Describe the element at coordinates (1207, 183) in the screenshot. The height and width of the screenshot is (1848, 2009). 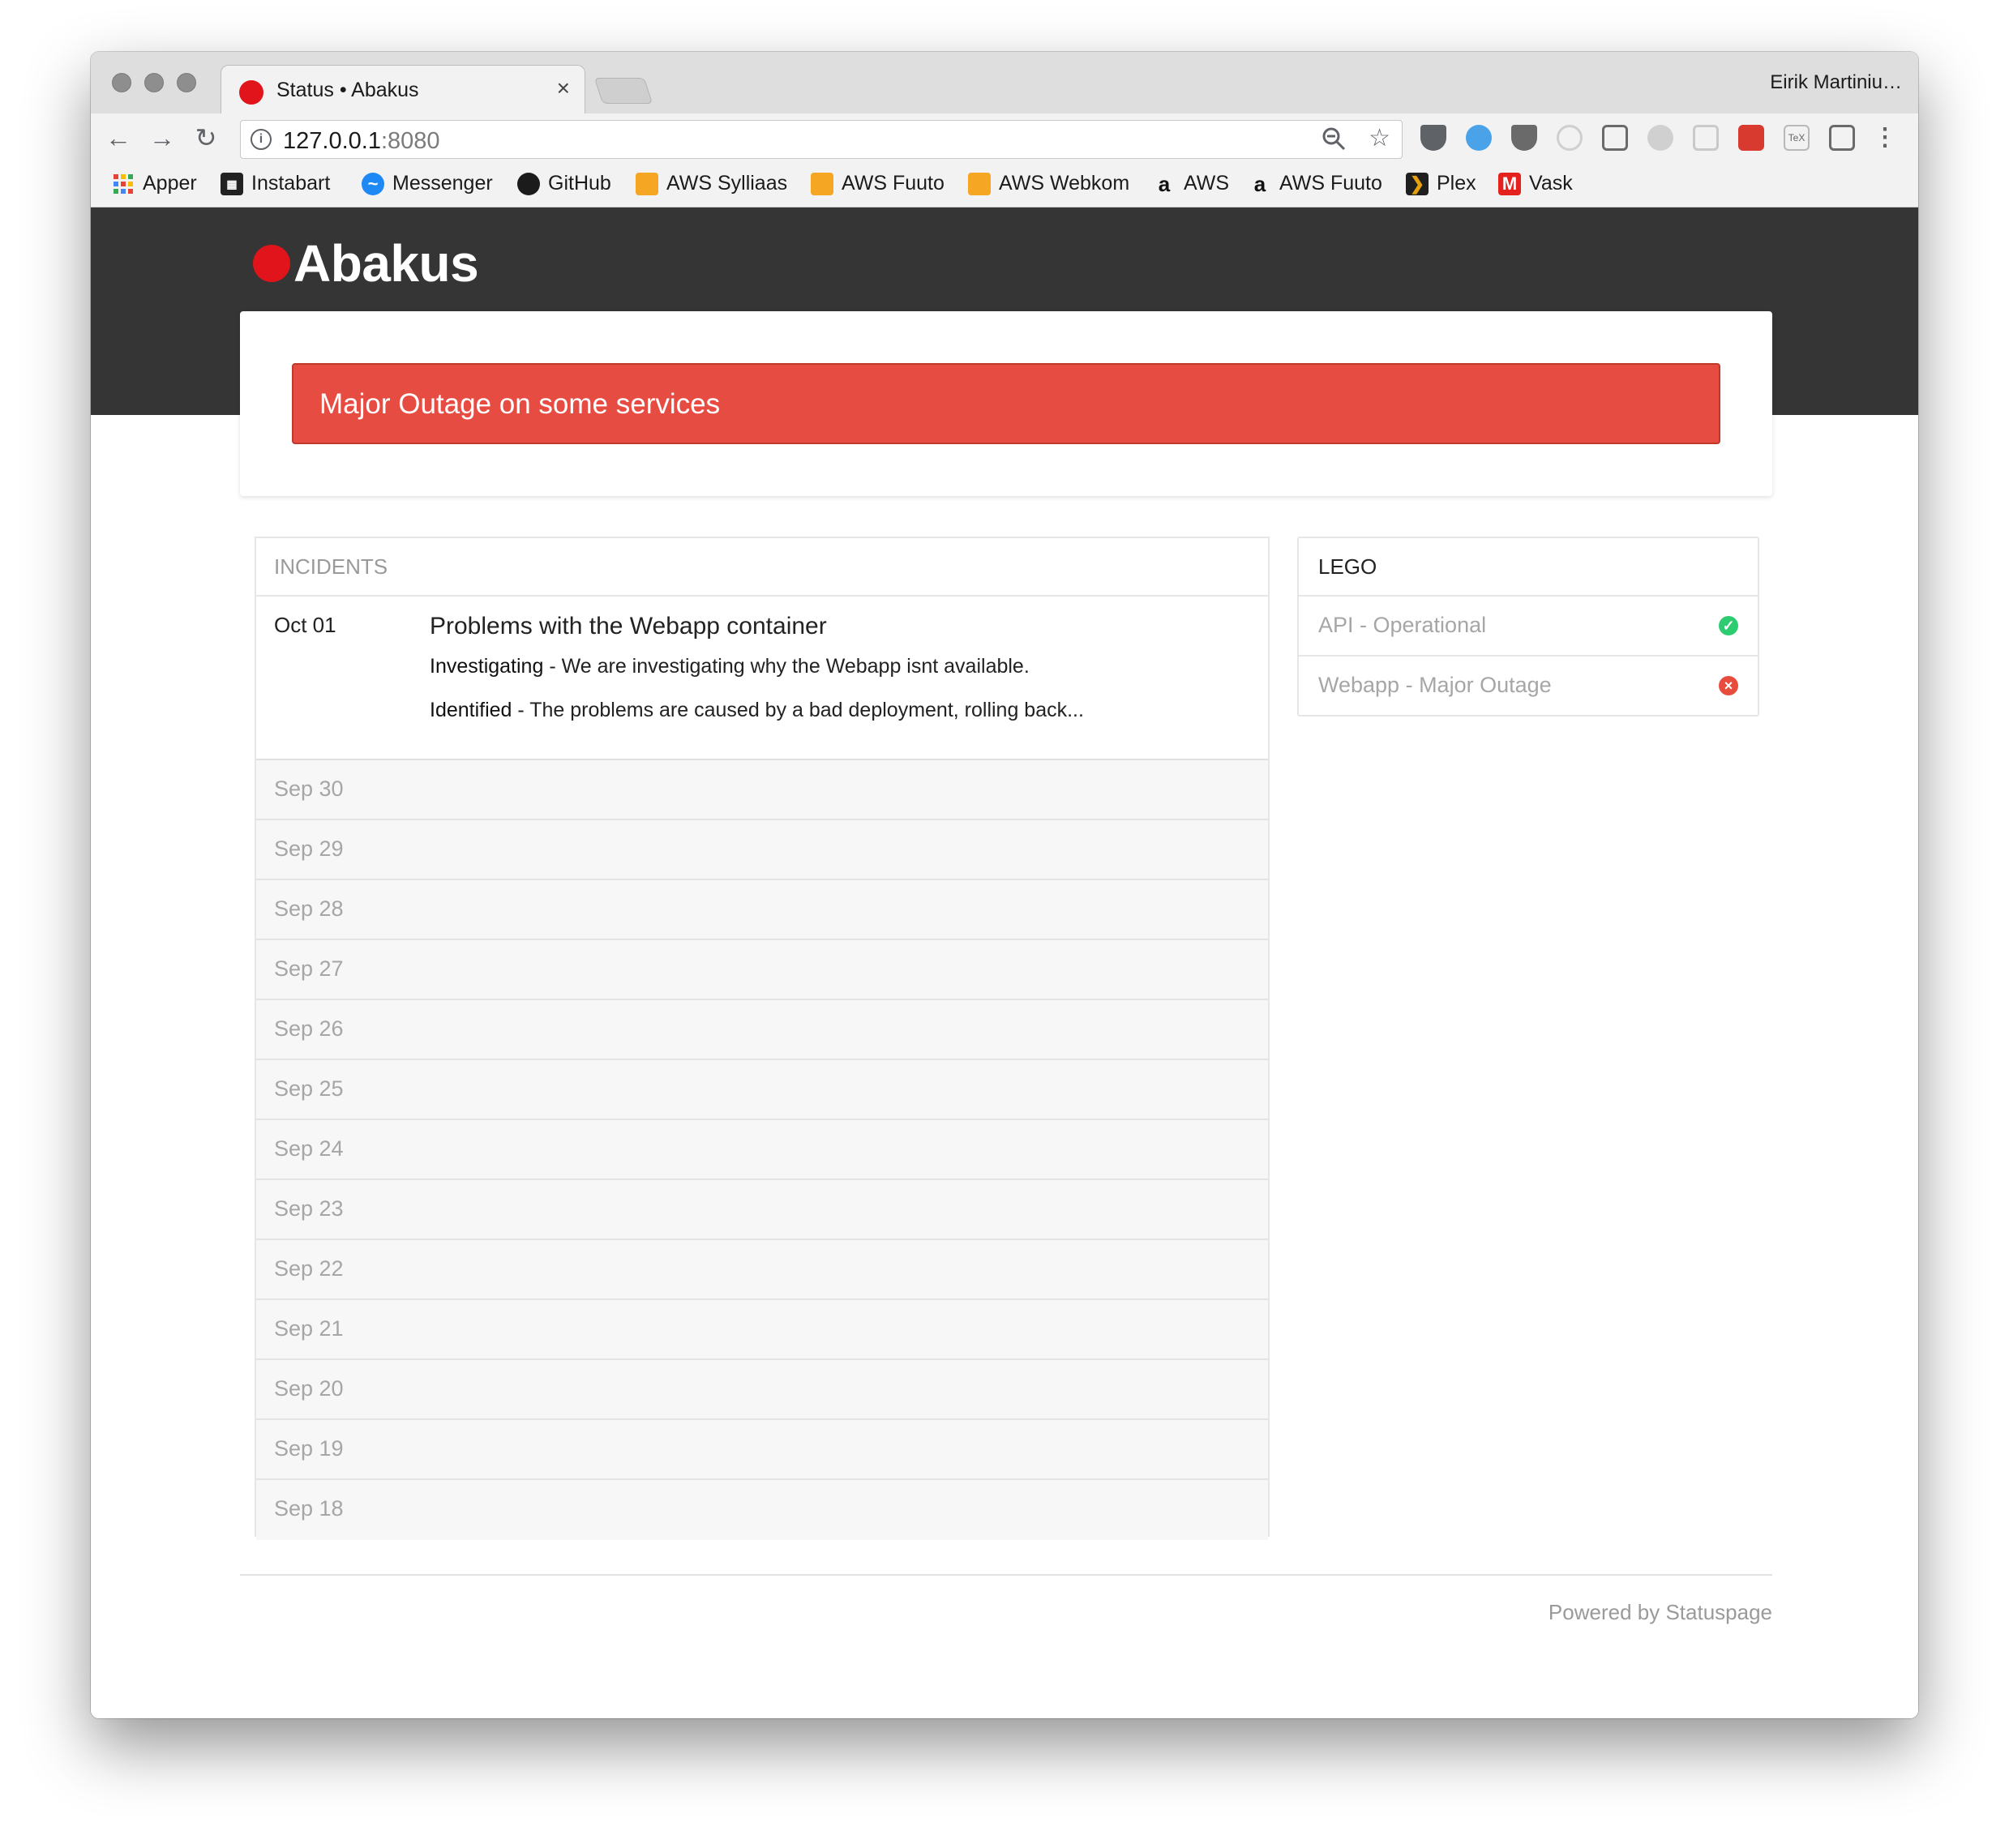
I see `bookmark-label: AWS` at that location.